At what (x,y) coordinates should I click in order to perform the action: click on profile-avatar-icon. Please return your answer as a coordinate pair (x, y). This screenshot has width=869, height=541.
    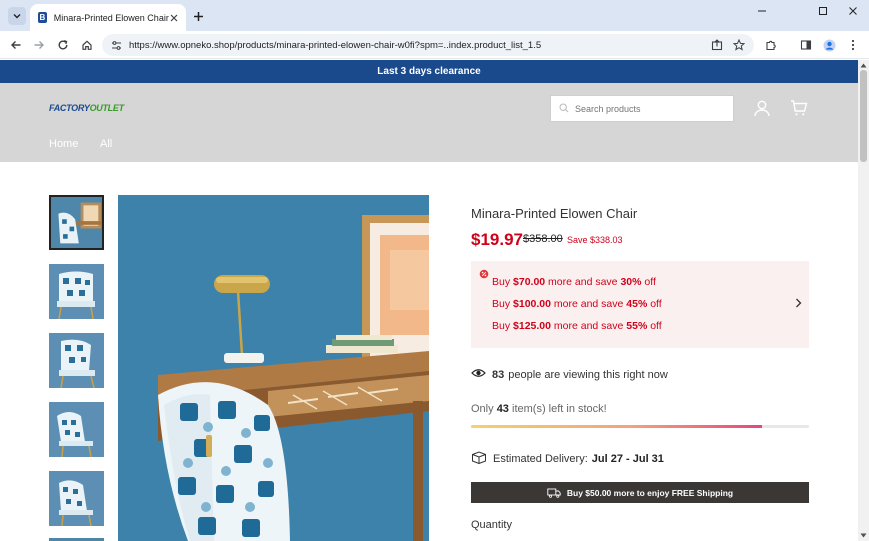
    Looking at the image, I should click on (829, 45).